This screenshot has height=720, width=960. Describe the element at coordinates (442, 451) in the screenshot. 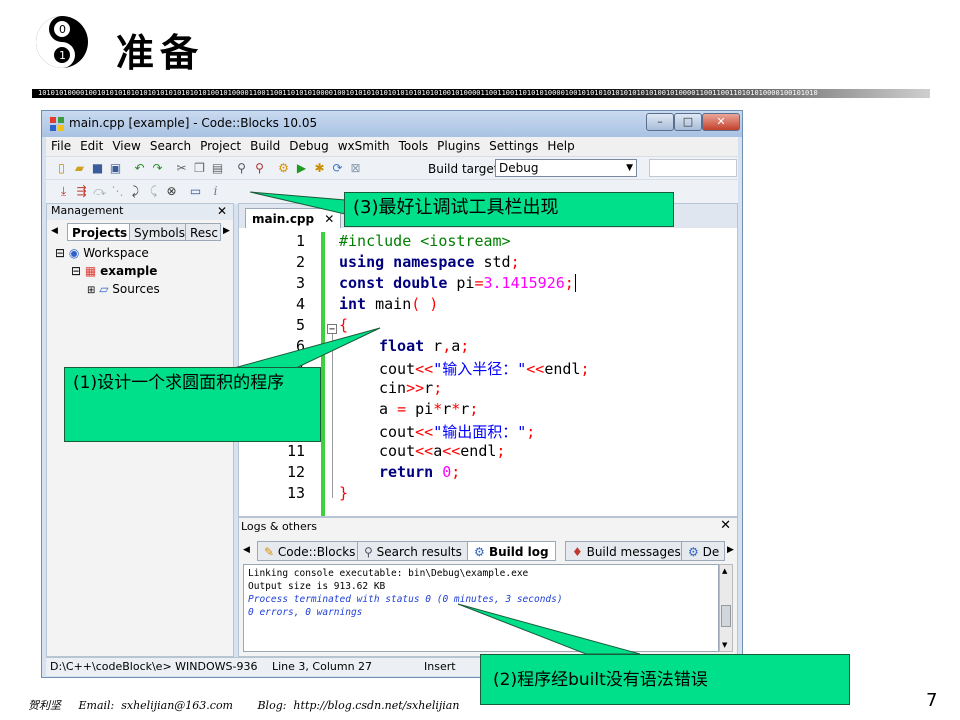

I see `code-line-11: cout<<a<<endl;` at that location.